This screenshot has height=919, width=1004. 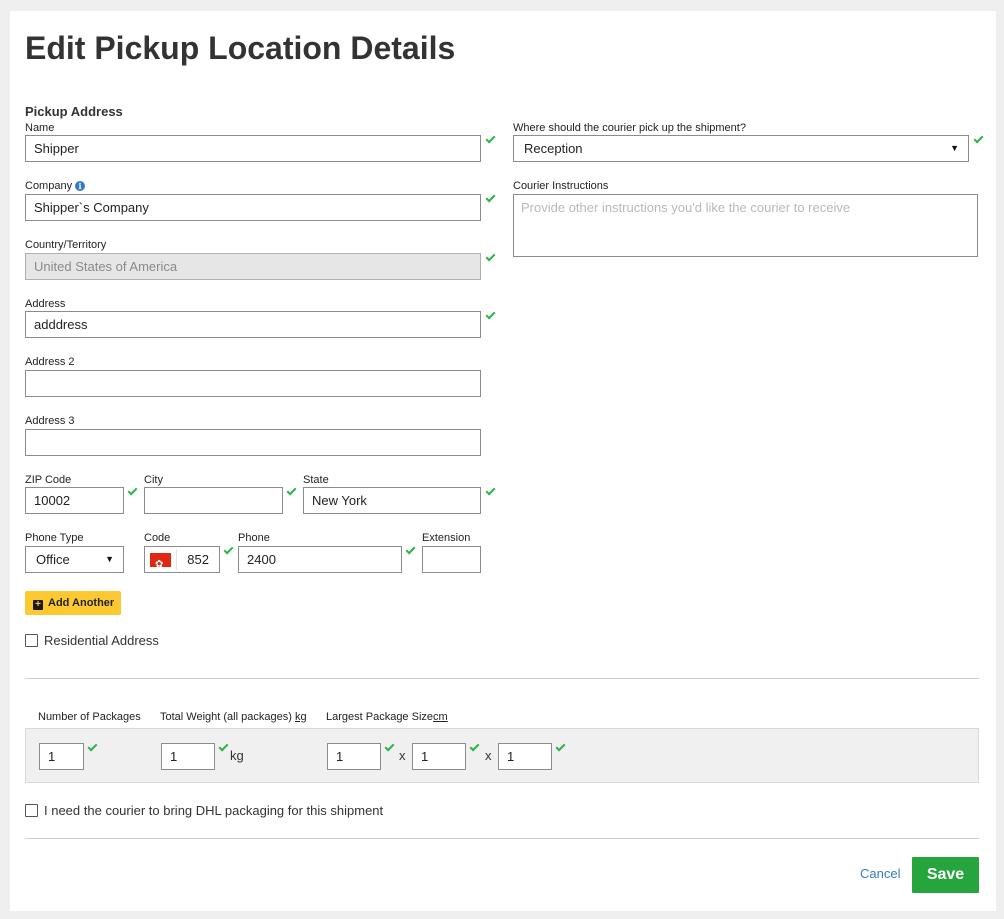 I want to click on address3-input, so click(x=253, y=442).